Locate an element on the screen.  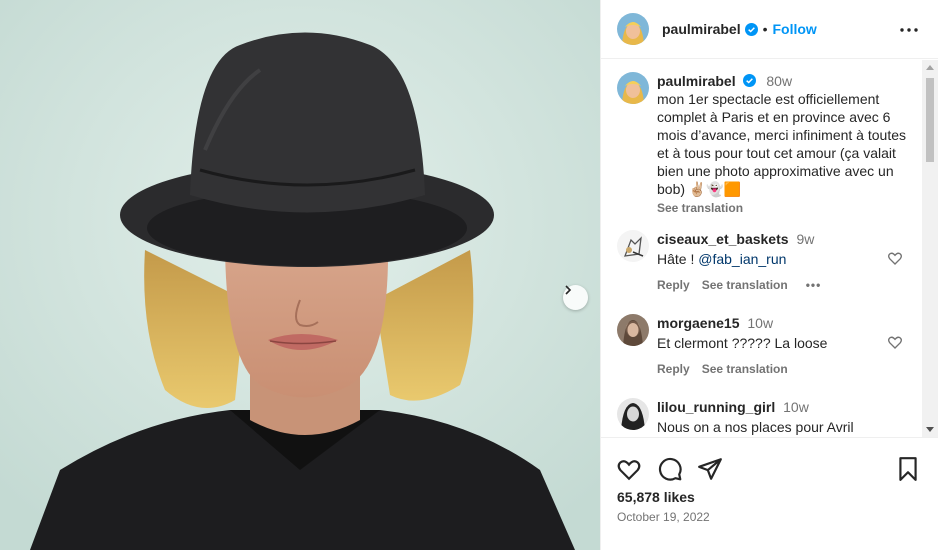
comment-mention: @fab_ian_run is located at coordinates (742, 259).